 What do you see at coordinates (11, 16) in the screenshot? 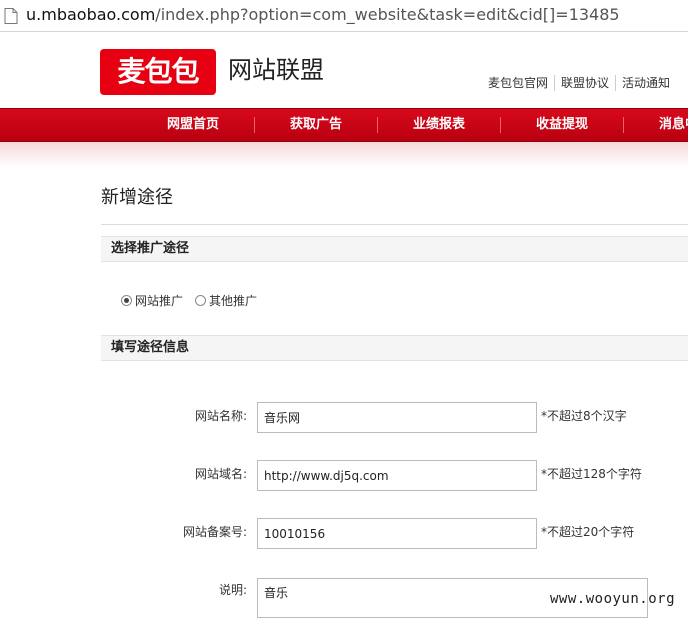
I see `page-icon` at bounding box center [11, 16].